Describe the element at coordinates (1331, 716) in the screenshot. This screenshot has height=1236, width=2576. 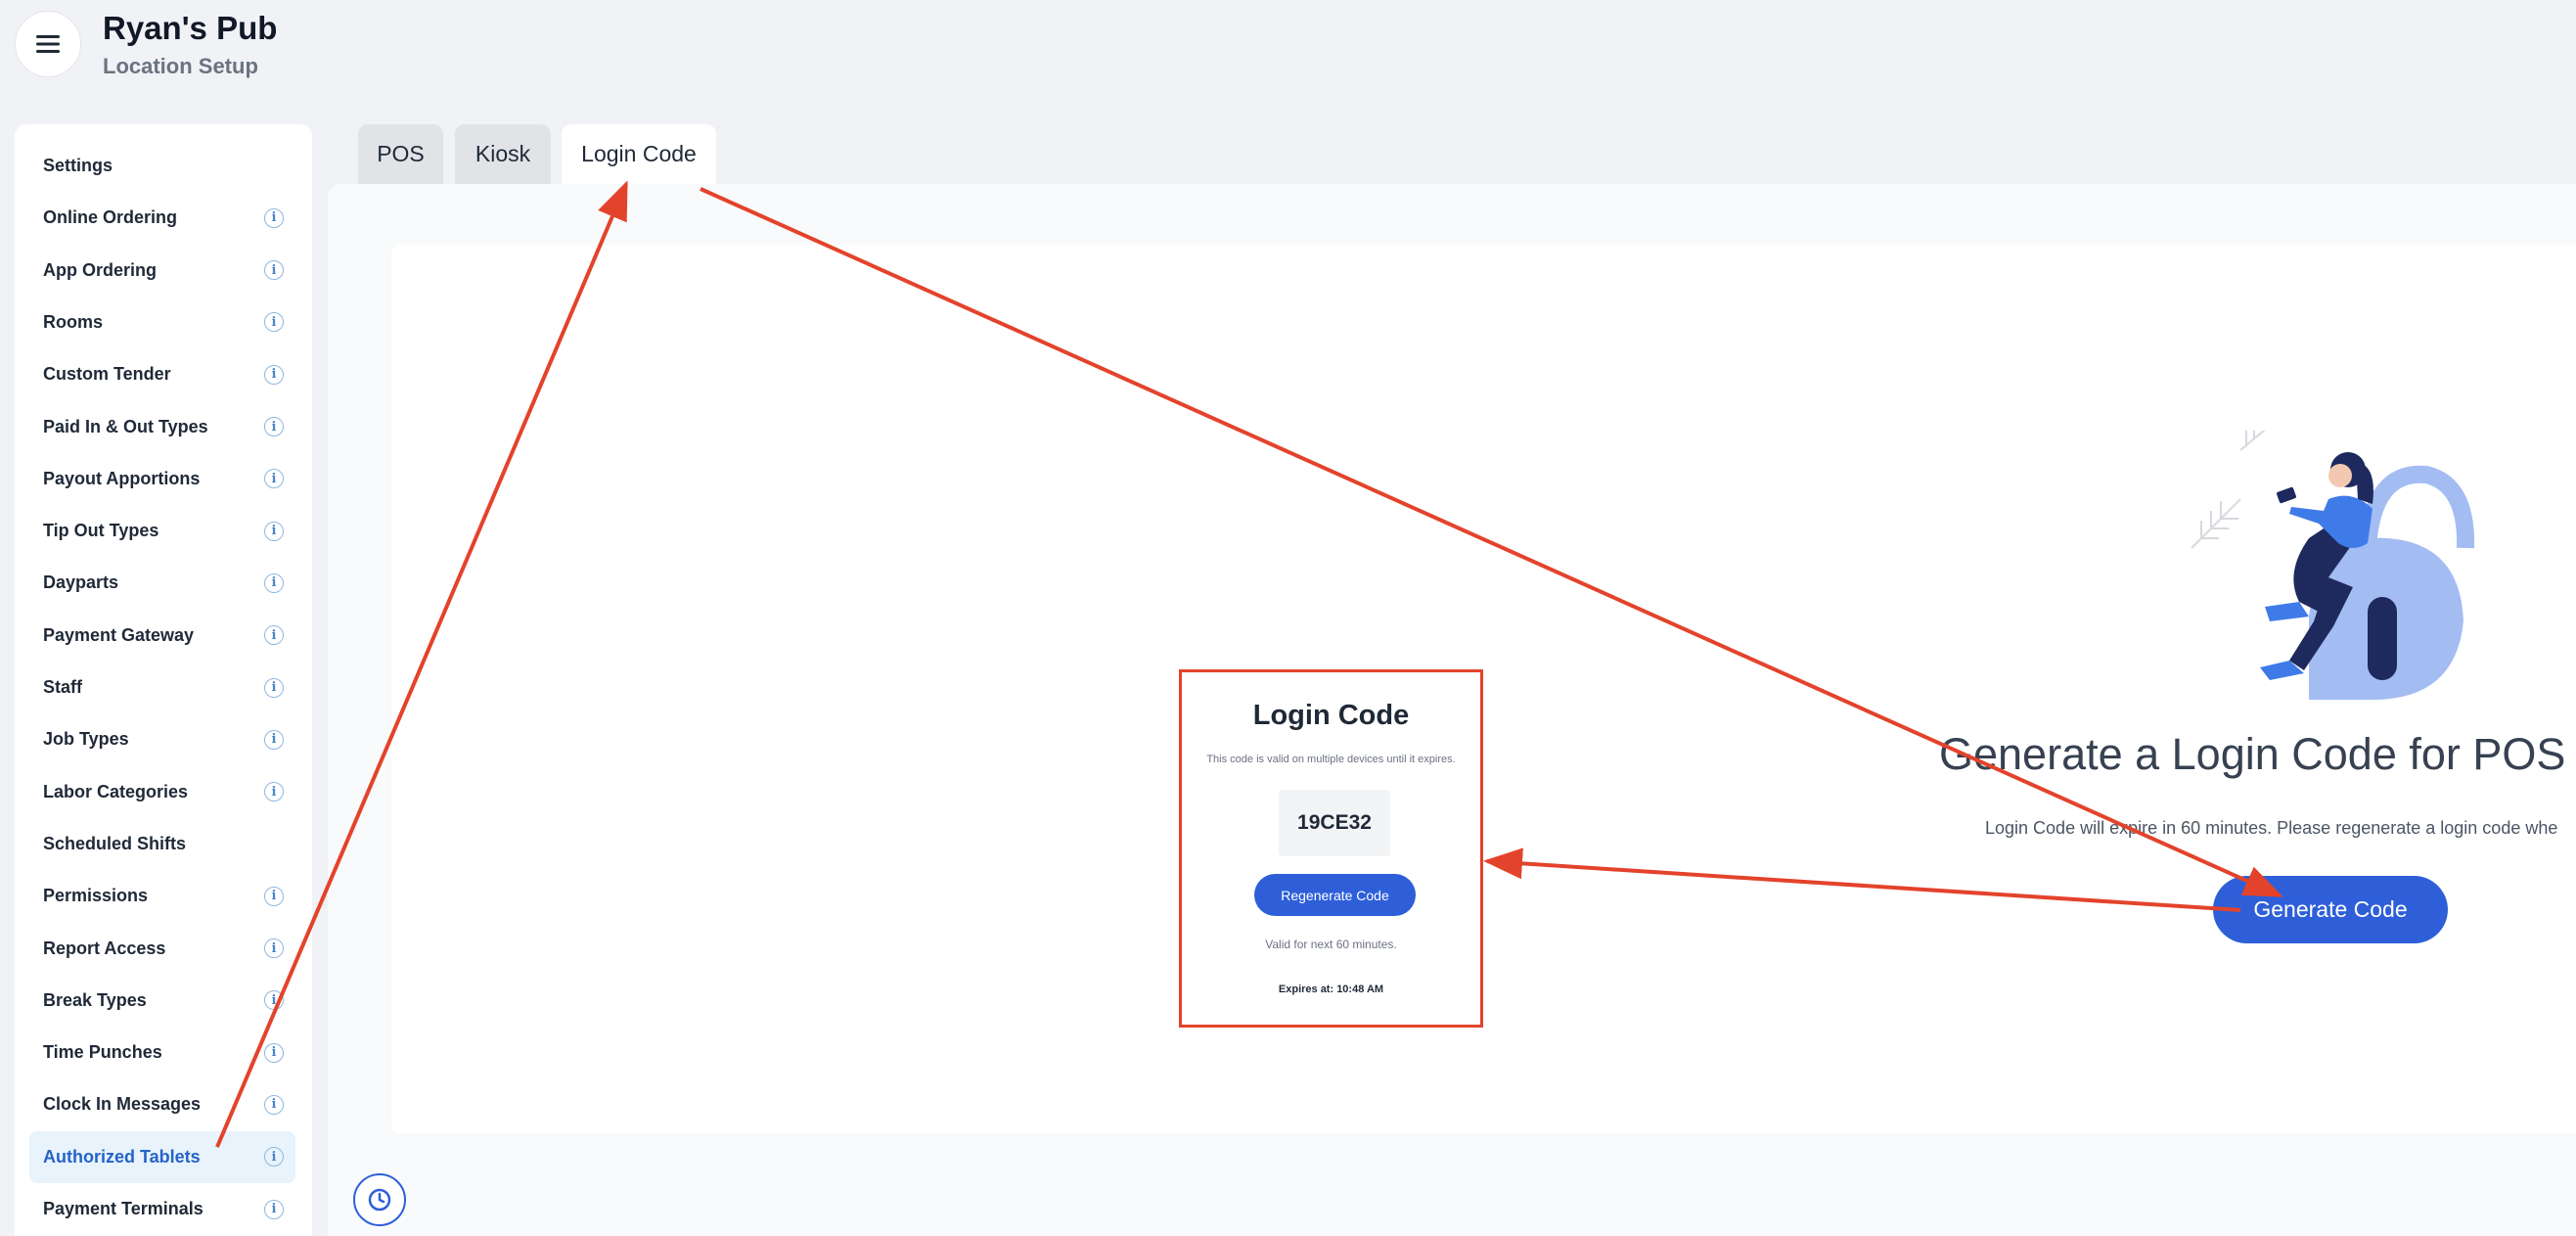
I see `login-code-title: Login Code` at that location.